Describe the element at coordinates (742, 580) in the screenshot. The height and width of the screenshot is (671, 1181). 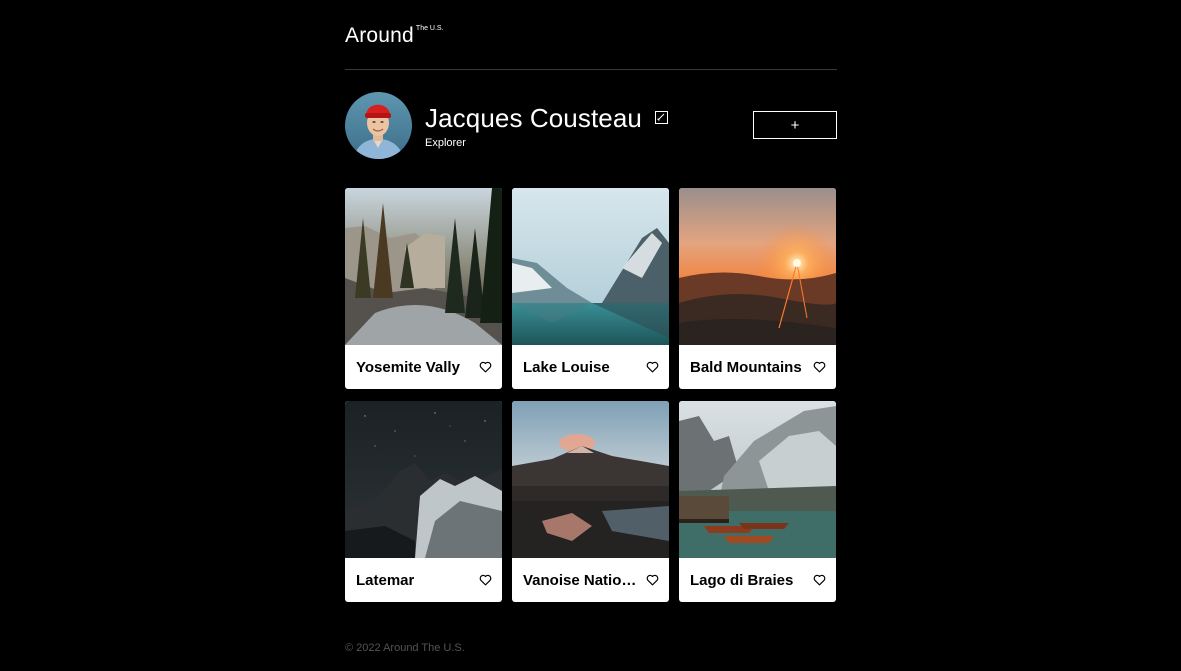
I see `card-title: Lago di Braies` at that location.